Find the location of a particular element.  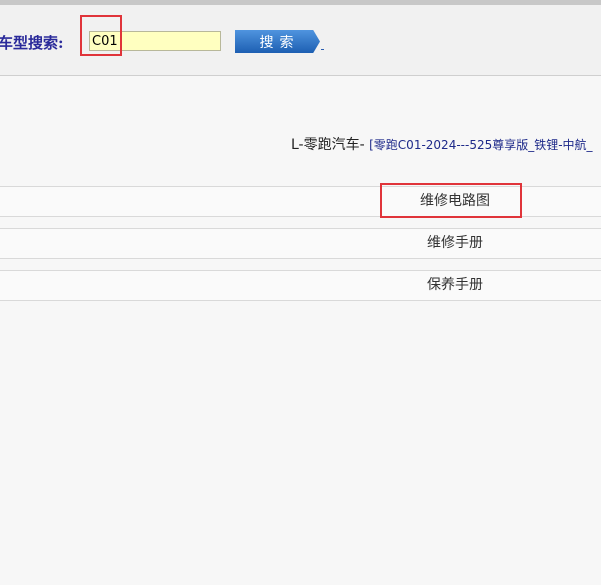

menu-row-wiring-diagram: 维修电路图 is located at coordinates (300, 201).